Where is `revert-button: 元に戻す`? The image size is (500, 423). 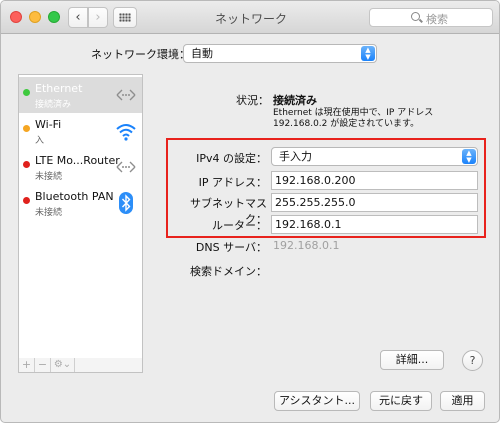
revert-button: 元に戻す is located at coordinates (401, 401).